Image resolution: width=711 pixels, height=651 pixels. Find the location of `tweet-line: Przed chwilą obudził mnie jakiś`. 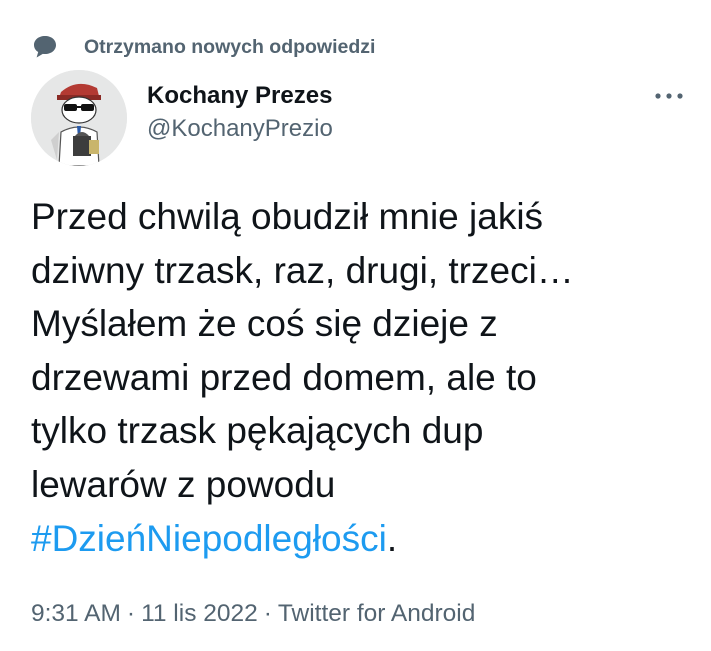

tweet-line: Przed chwilą obudził mnie jakiś is located at coordinates (287, 216).